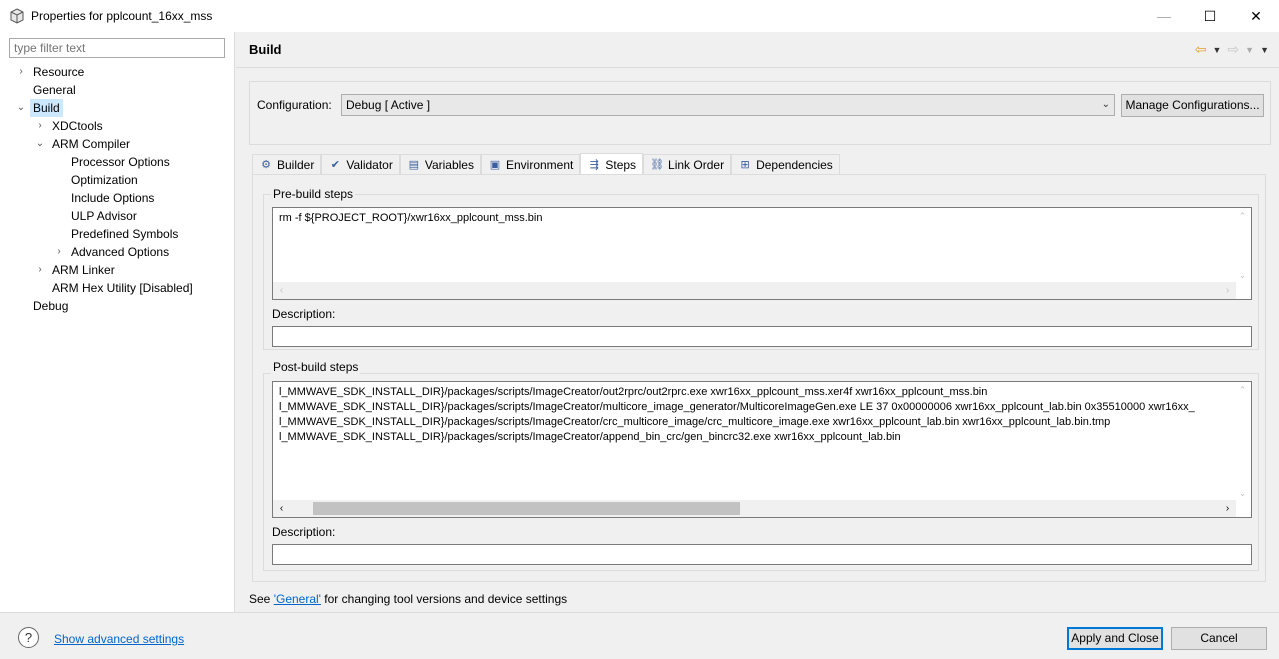 The width and height of the screenshot is (1279, 659). Describe the element at coordinates (294, 105) in the screenshot. I see `configuration-label: Configuration:` at that location.